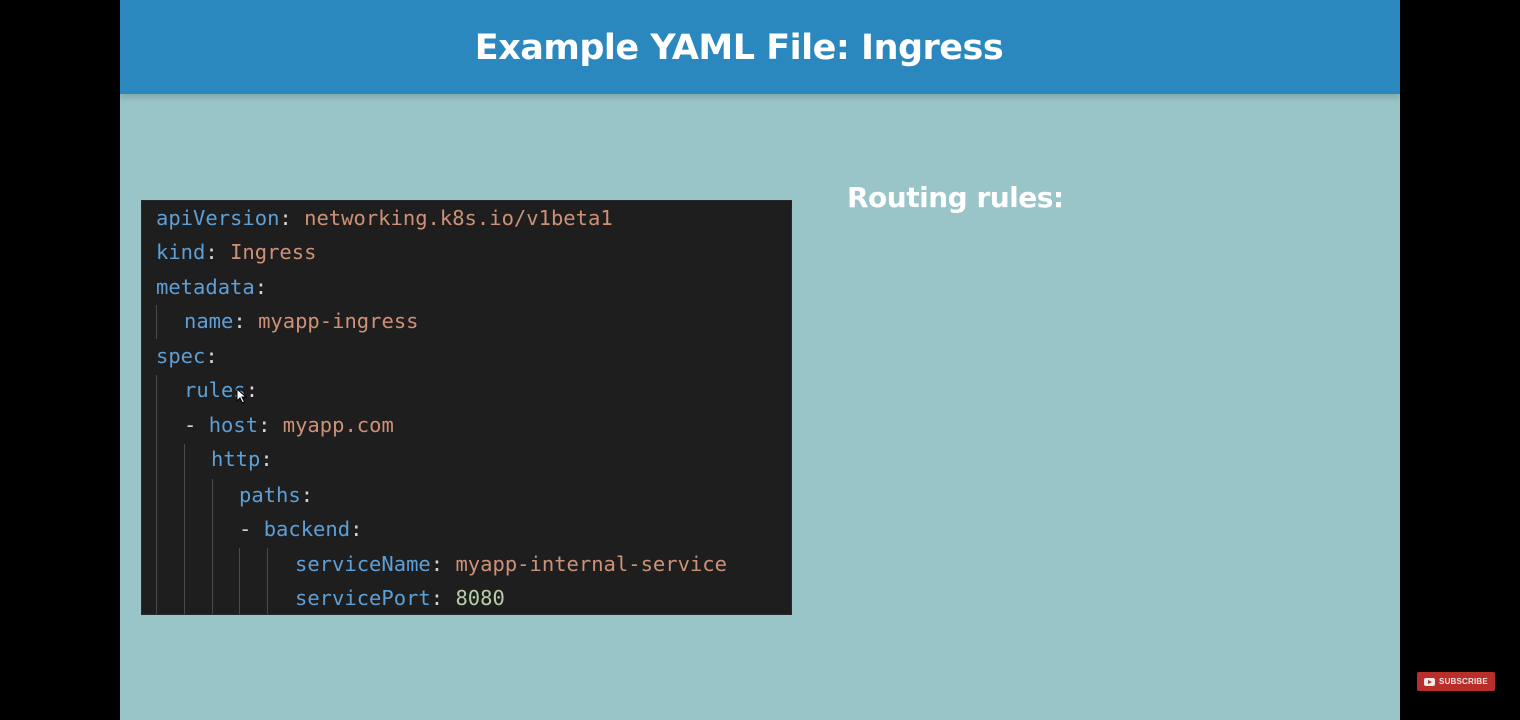 Image resolution: width=1520 pixels, height=720 pixels. What do you see at coordinates (480, 598) in the screenshot?
I see `yaml-value: 8080` at bounding box center [480, 598].